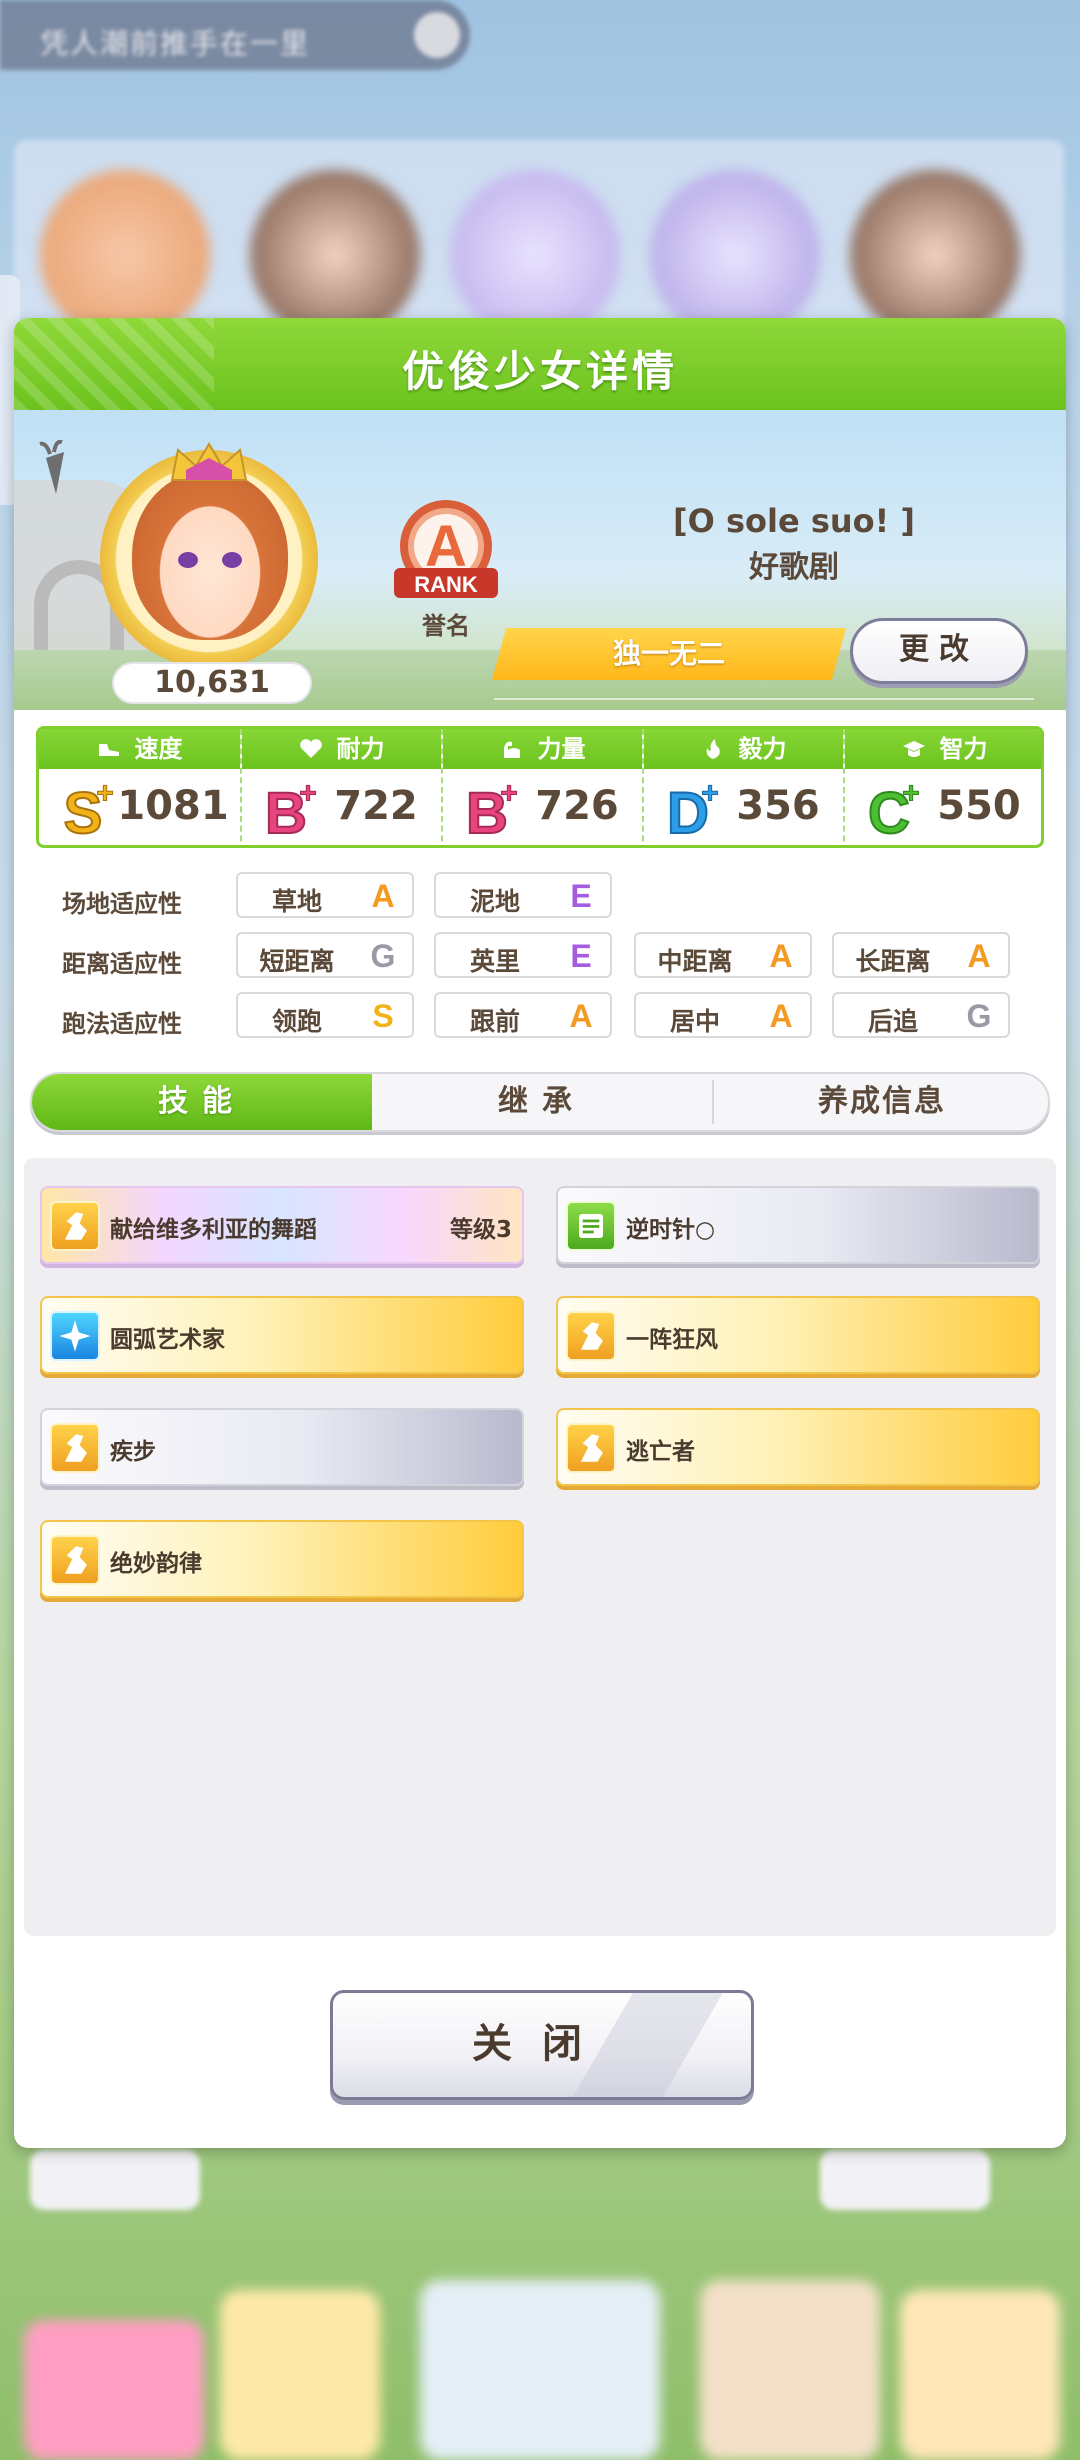 The image size is (1080, 2460). What do you see at coordinates (494, 1021) in the screenshot?
I see `aptitude-name: 跟前` at bounding box center [494, 1021].